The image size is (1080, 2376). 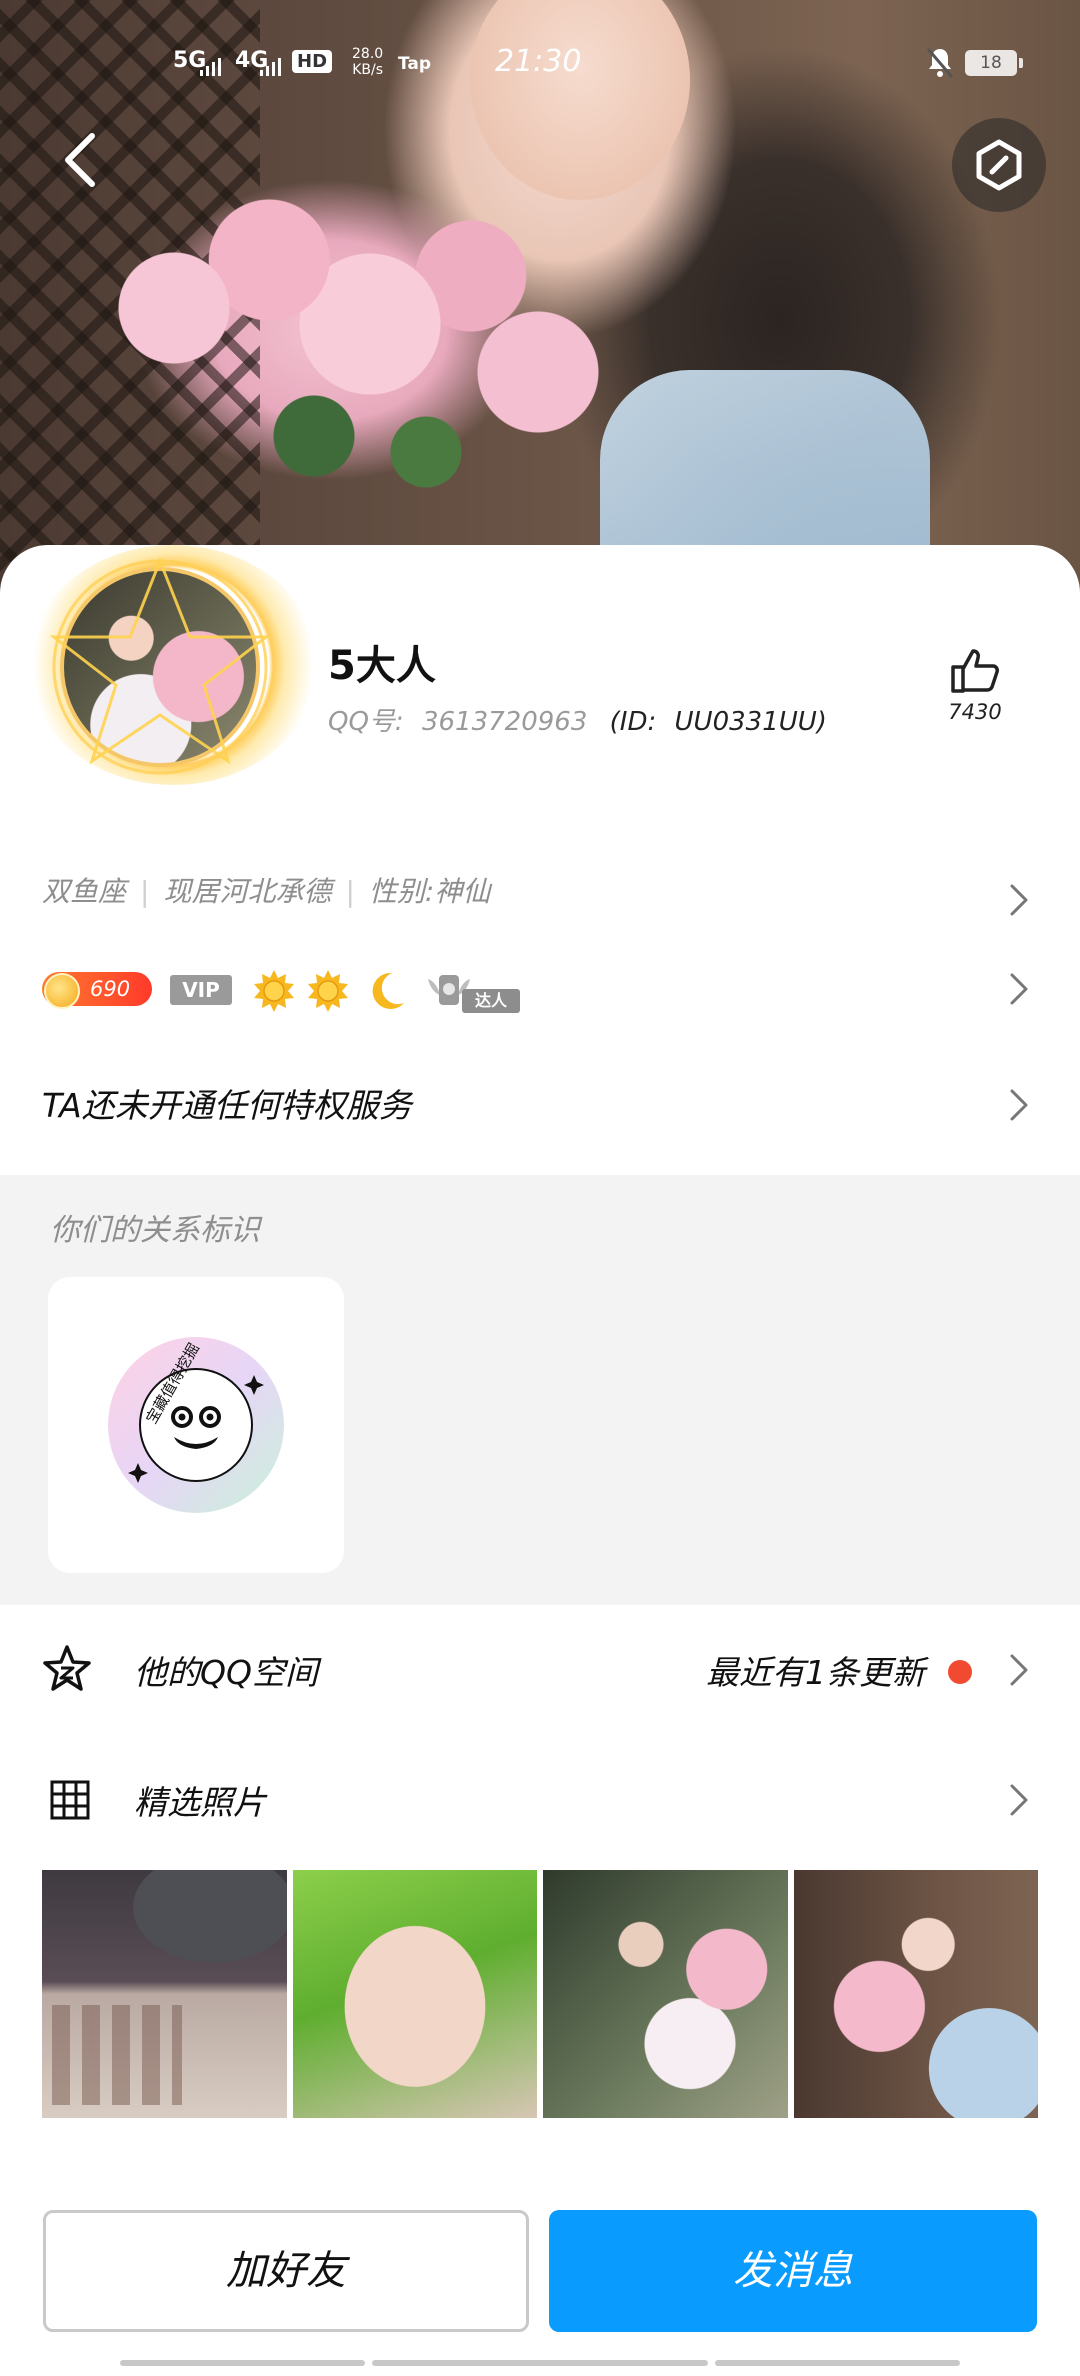 What do you see at coordinates (540, 1994) in the screenshot?
I see `photo-strip` at bounding box center [540, 1994].